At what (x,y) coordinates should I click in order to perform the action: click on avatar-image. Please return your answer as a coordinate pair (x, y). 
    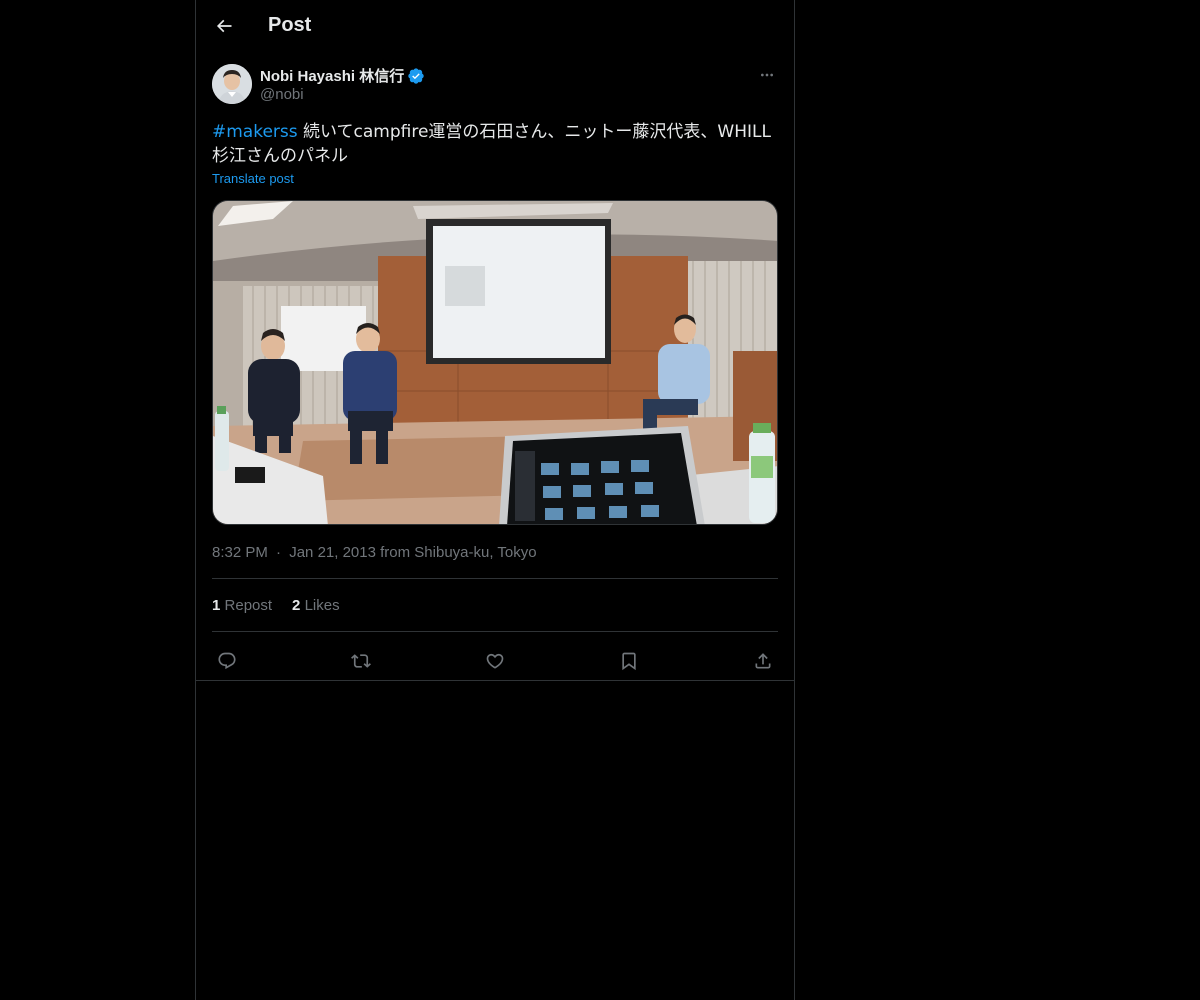
    Looking at the image, I should click on (232, 84).